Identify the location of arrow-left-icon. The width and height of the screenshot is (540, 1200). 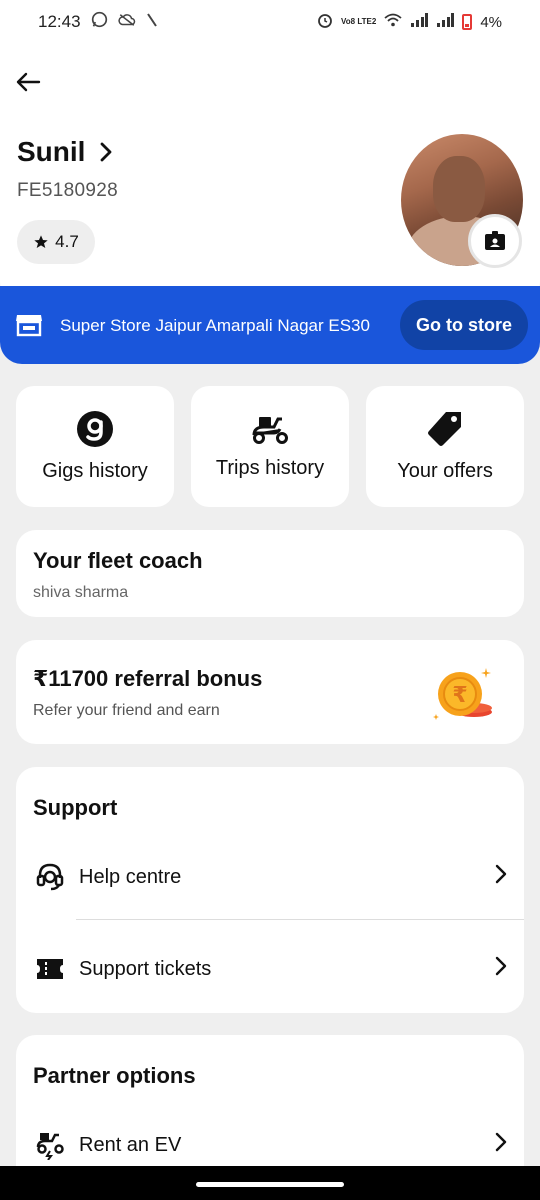
(28, 82).